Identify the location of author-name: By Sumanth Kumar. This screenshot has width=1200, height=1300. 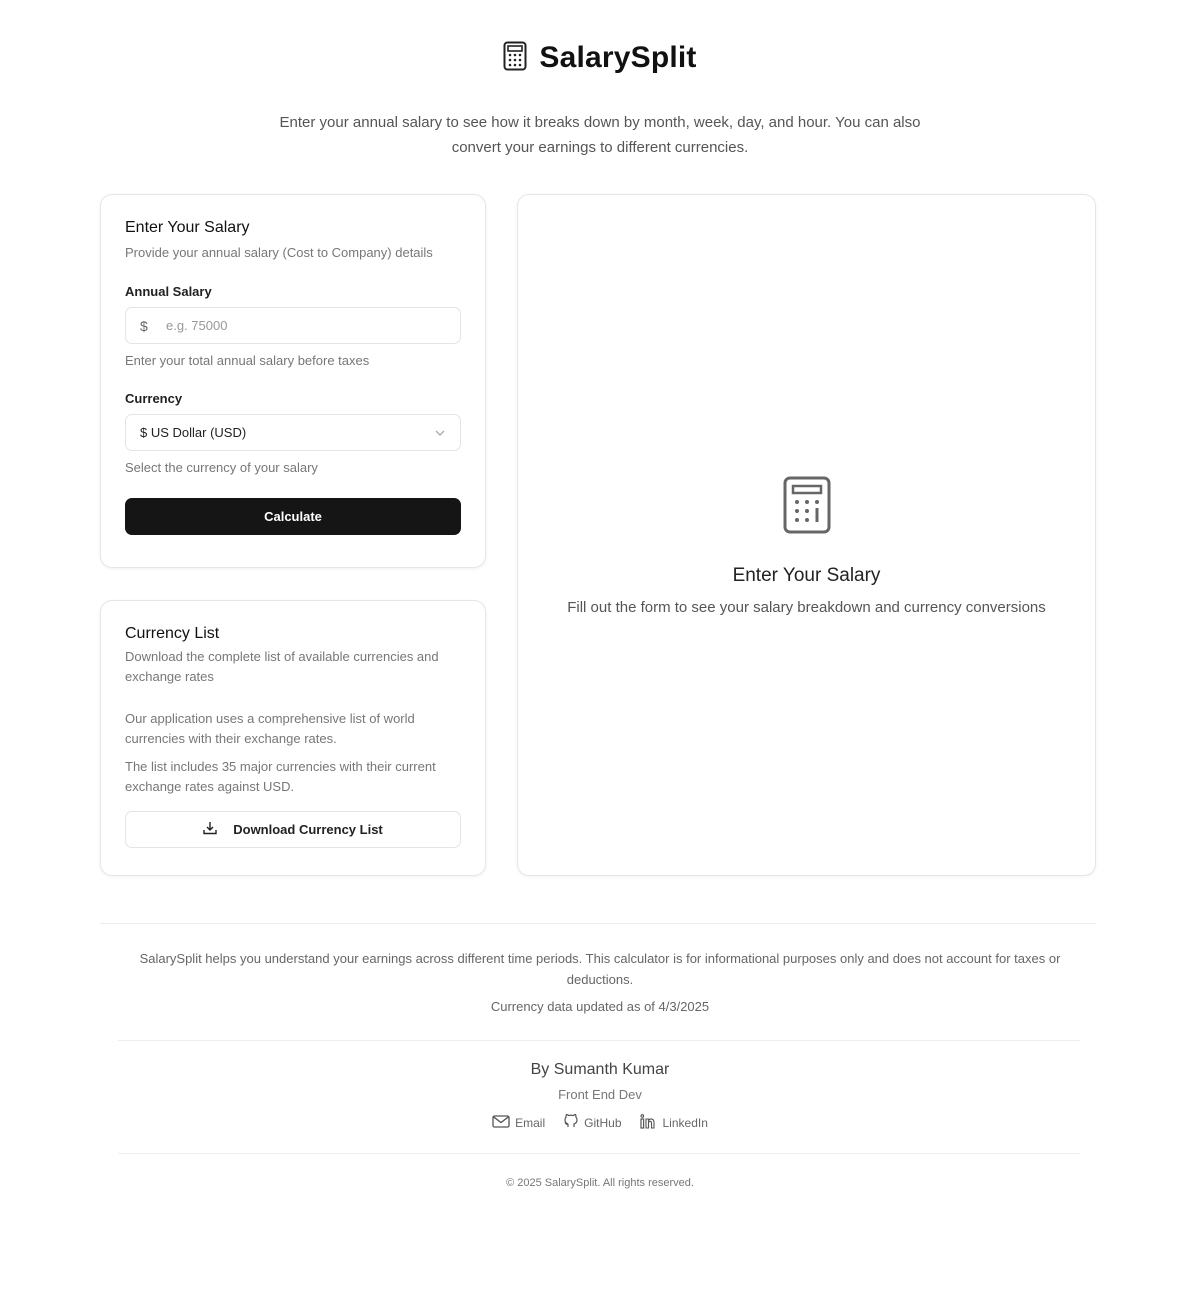
(600, 1069).